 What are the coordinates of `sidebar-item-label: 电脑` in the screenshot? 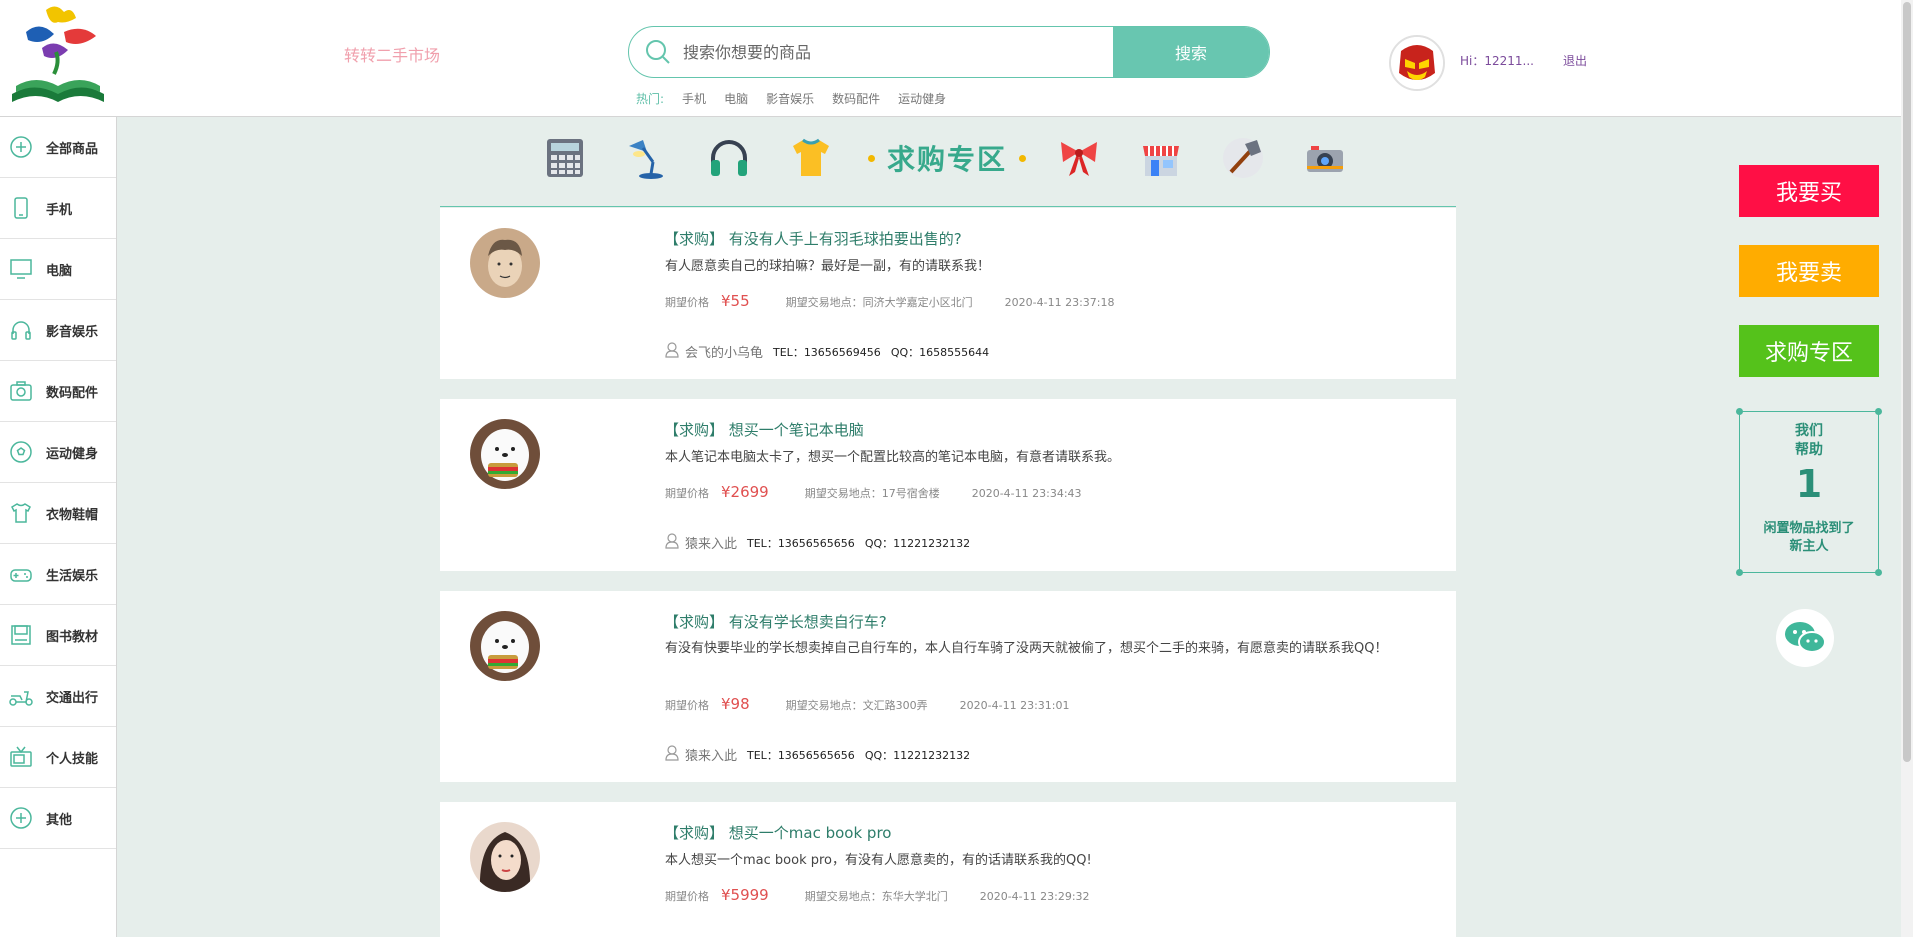 It's located at (59, 271).